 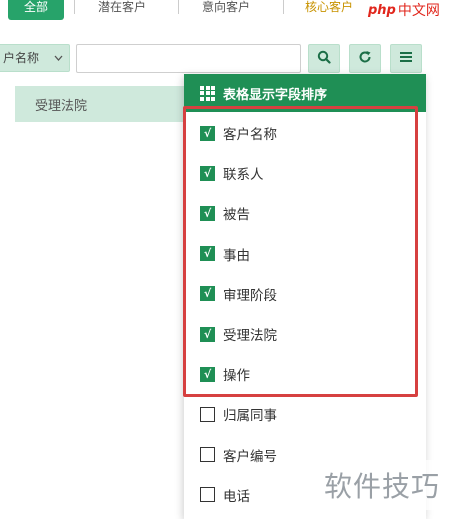 I want to click on column-settings-button, so click(x=406, y=58).